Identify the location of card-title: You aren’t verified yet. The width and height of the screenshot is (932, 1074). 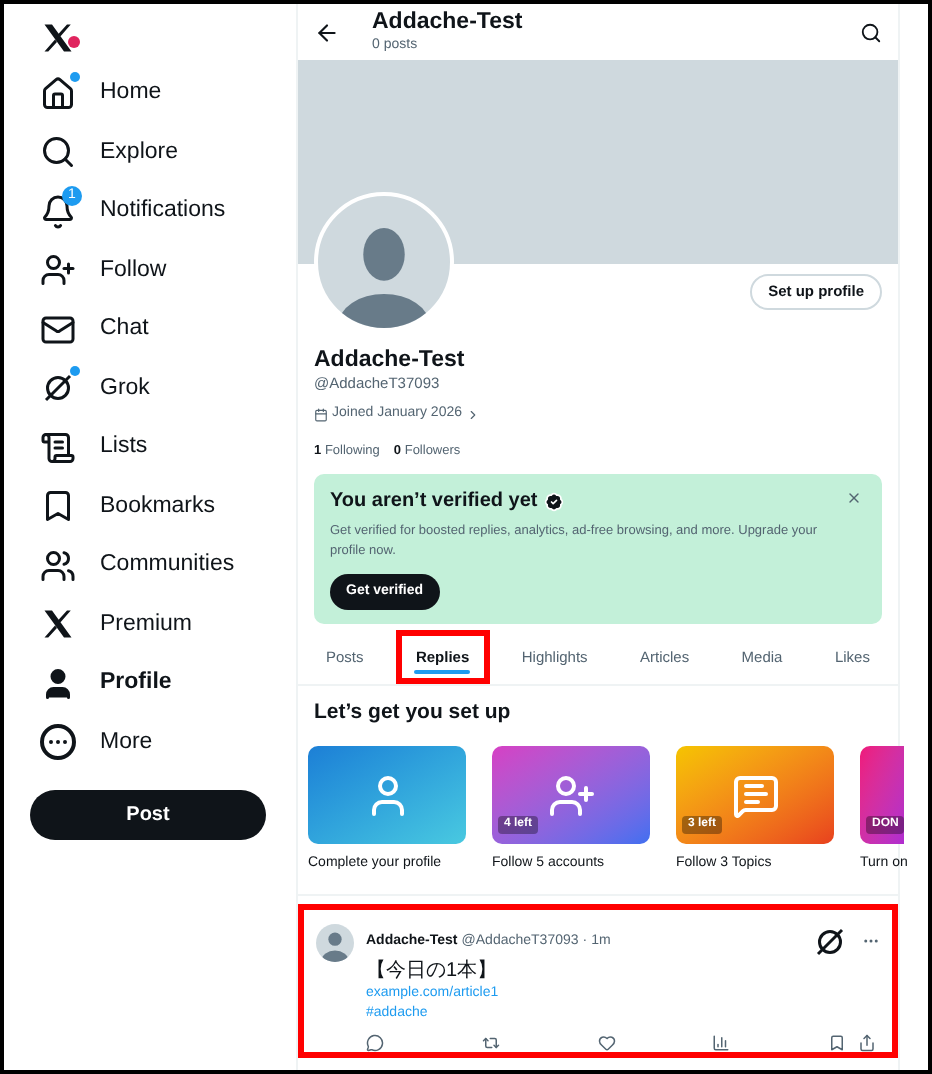
(434, 502).